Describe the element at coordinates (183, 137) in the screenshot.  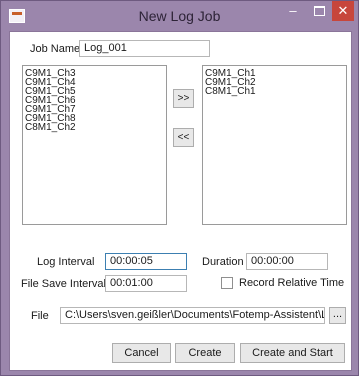
I see `remove-channel-button: <<` at that location.